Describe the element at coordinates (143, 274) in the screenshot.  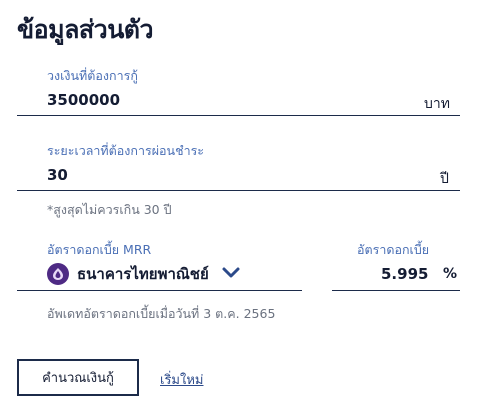
I see `bank-name: ธนาคารไทยพาณิชย์` at that location.